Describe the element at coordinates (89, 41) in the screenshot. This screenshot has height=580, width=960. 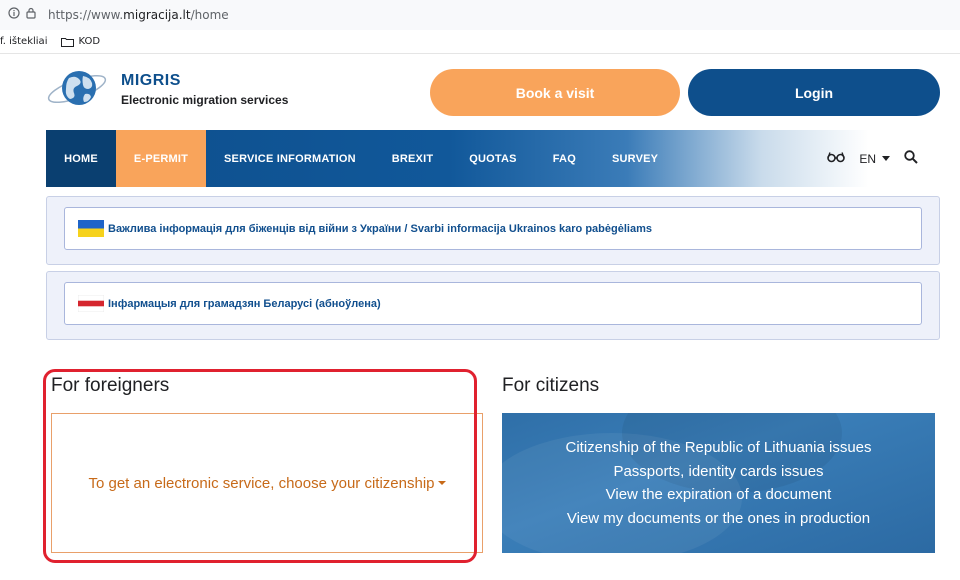
I see `bookmark-folder-label: KOD` at that location.